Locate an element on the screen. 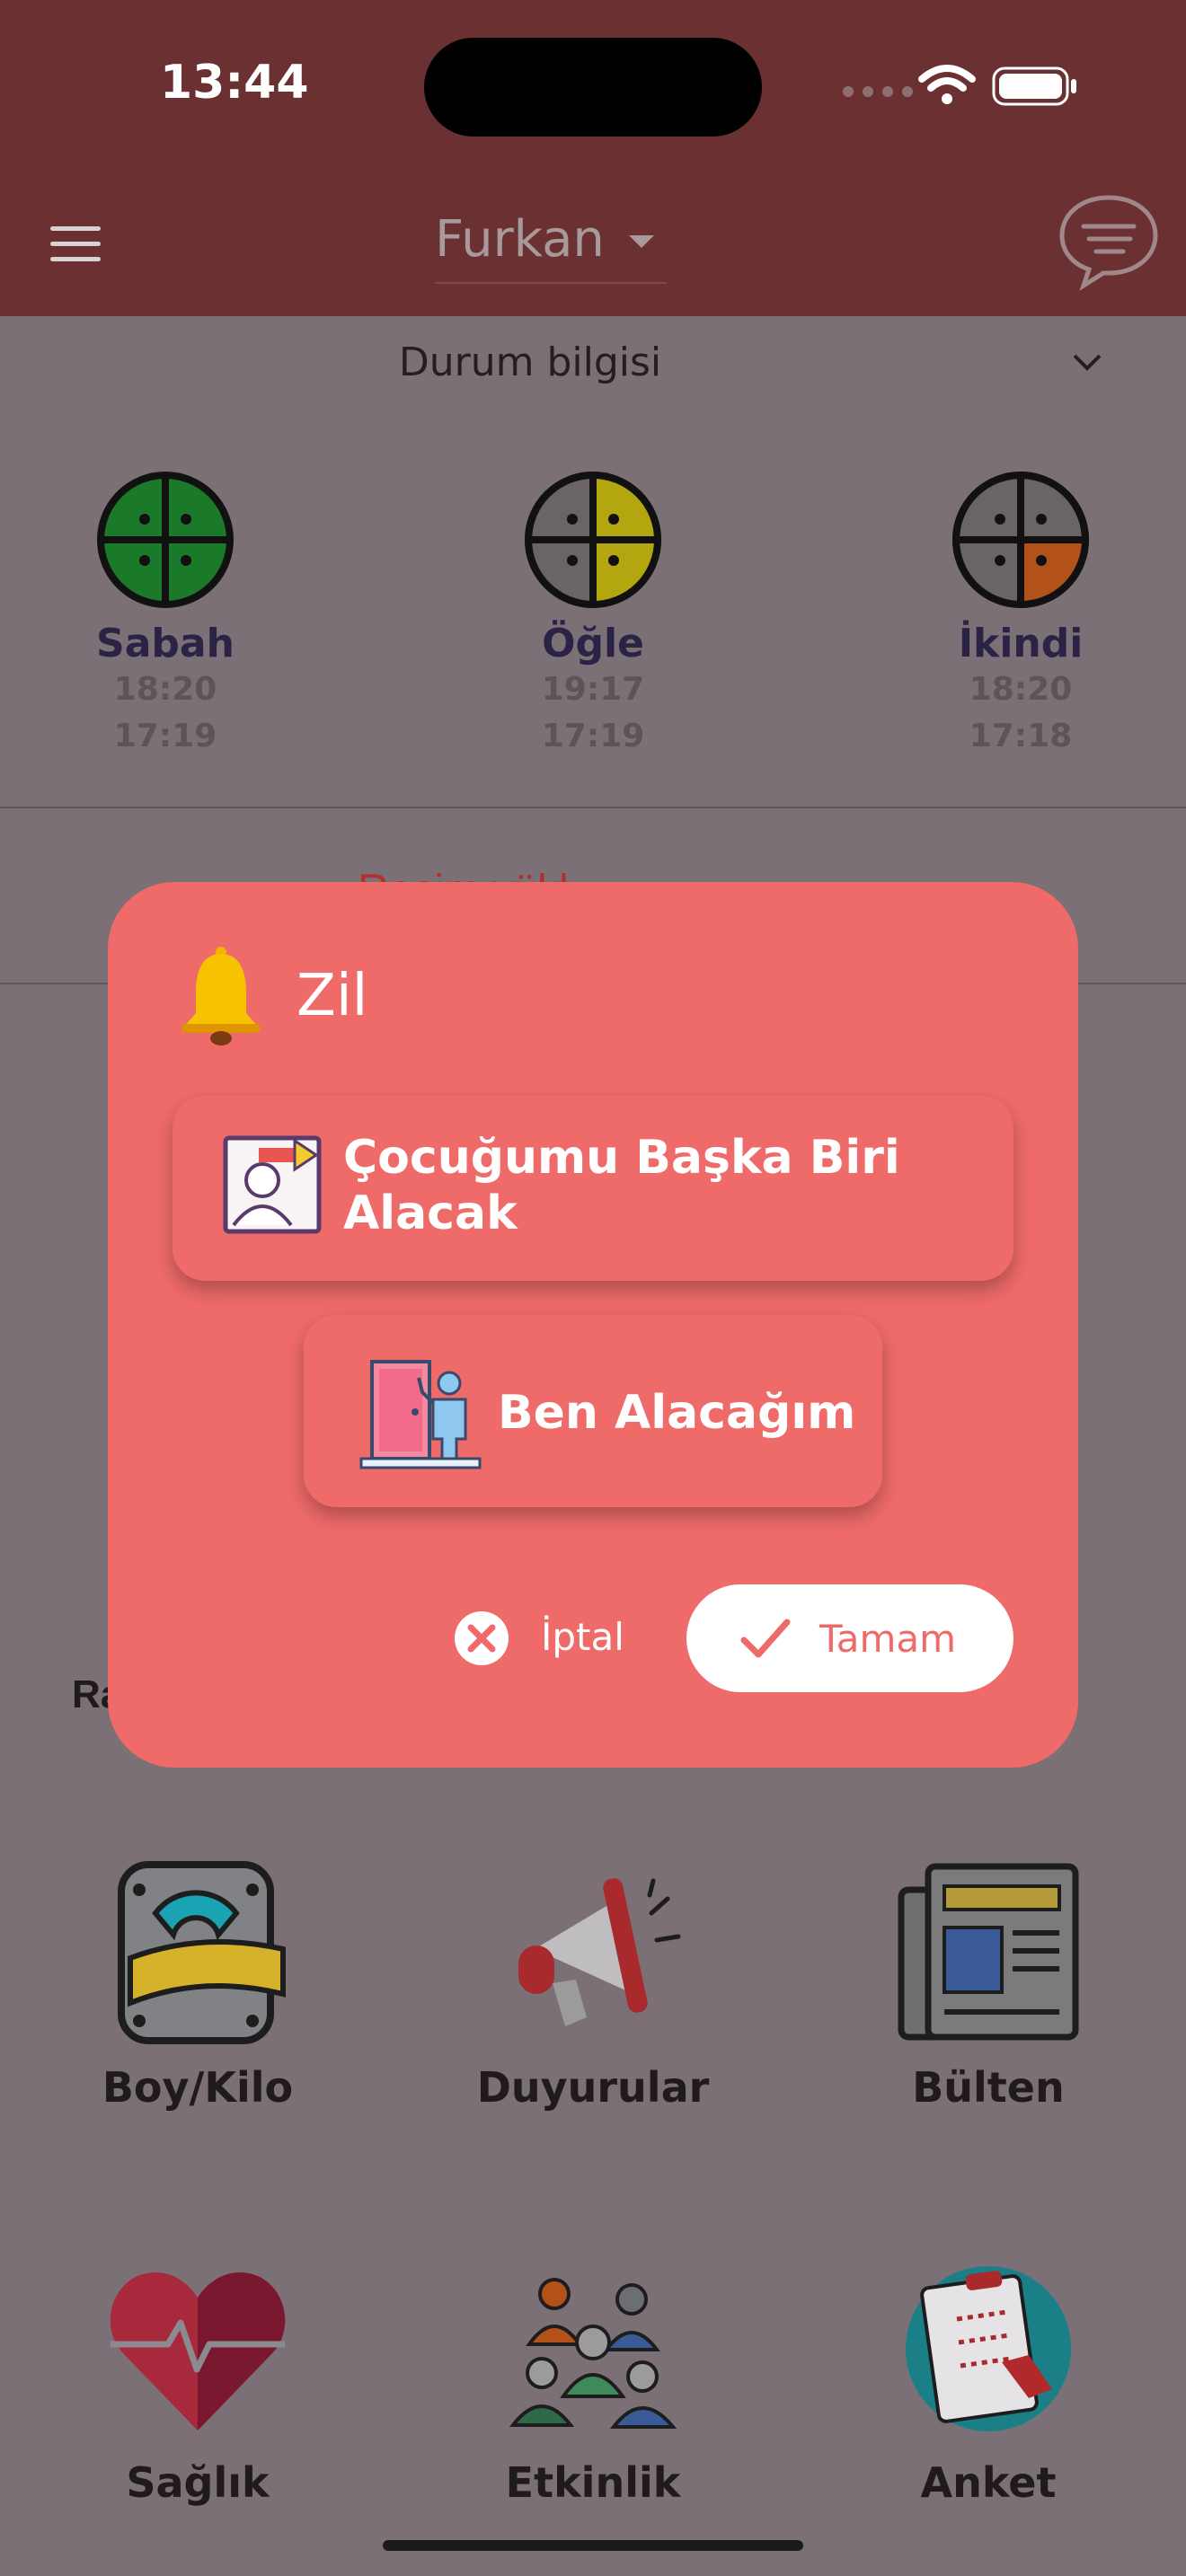 The height and width of the screenshot is (2576, 1186). tile-label: Bülten is located at coordinates (988, 2087).